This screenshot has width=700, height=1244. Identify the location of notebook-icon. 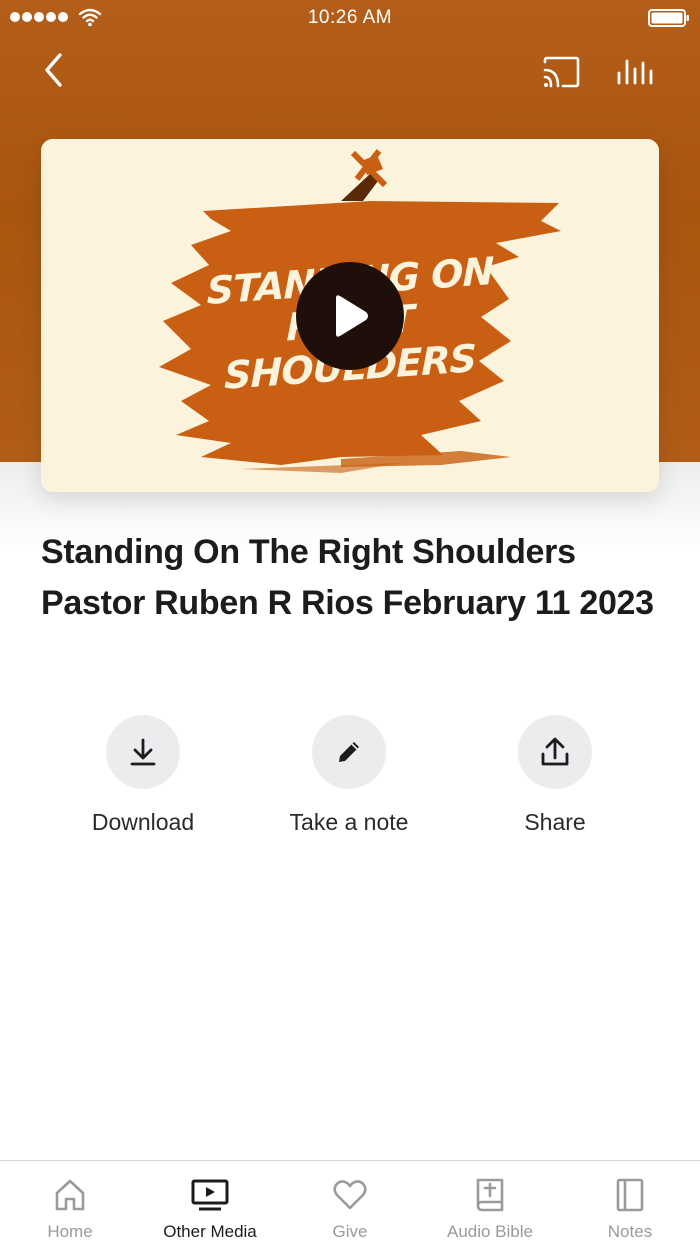
(630, 1195).